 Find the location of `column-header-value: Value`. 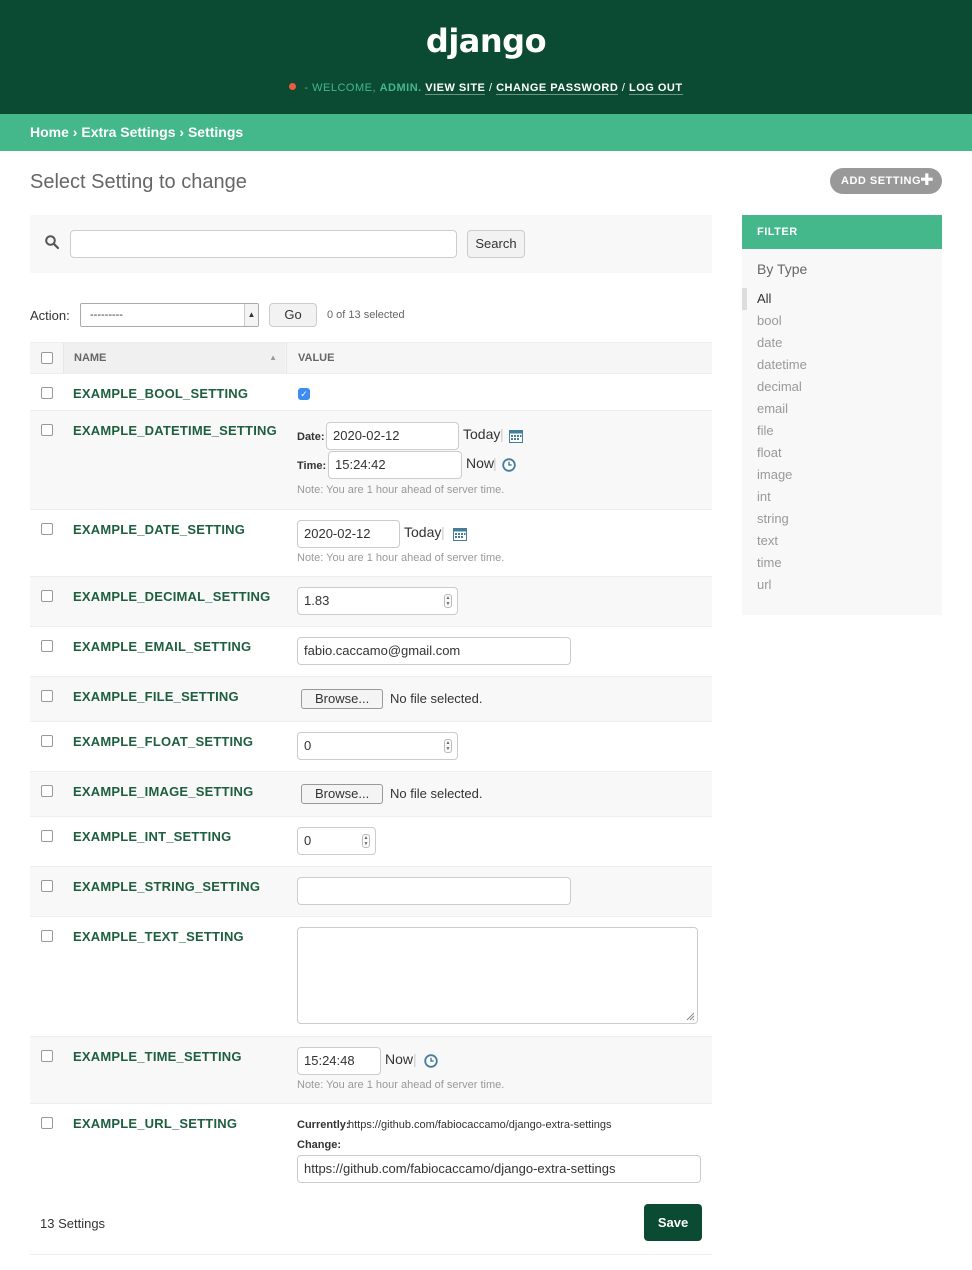

column-header-value: Value is located at coordinates (310, 358).